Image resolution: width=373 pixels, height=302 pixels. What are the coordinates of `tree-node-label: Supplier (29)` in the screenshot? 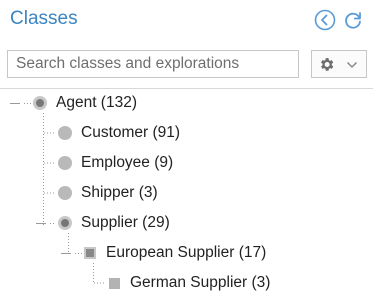 It's located at (125, 222).